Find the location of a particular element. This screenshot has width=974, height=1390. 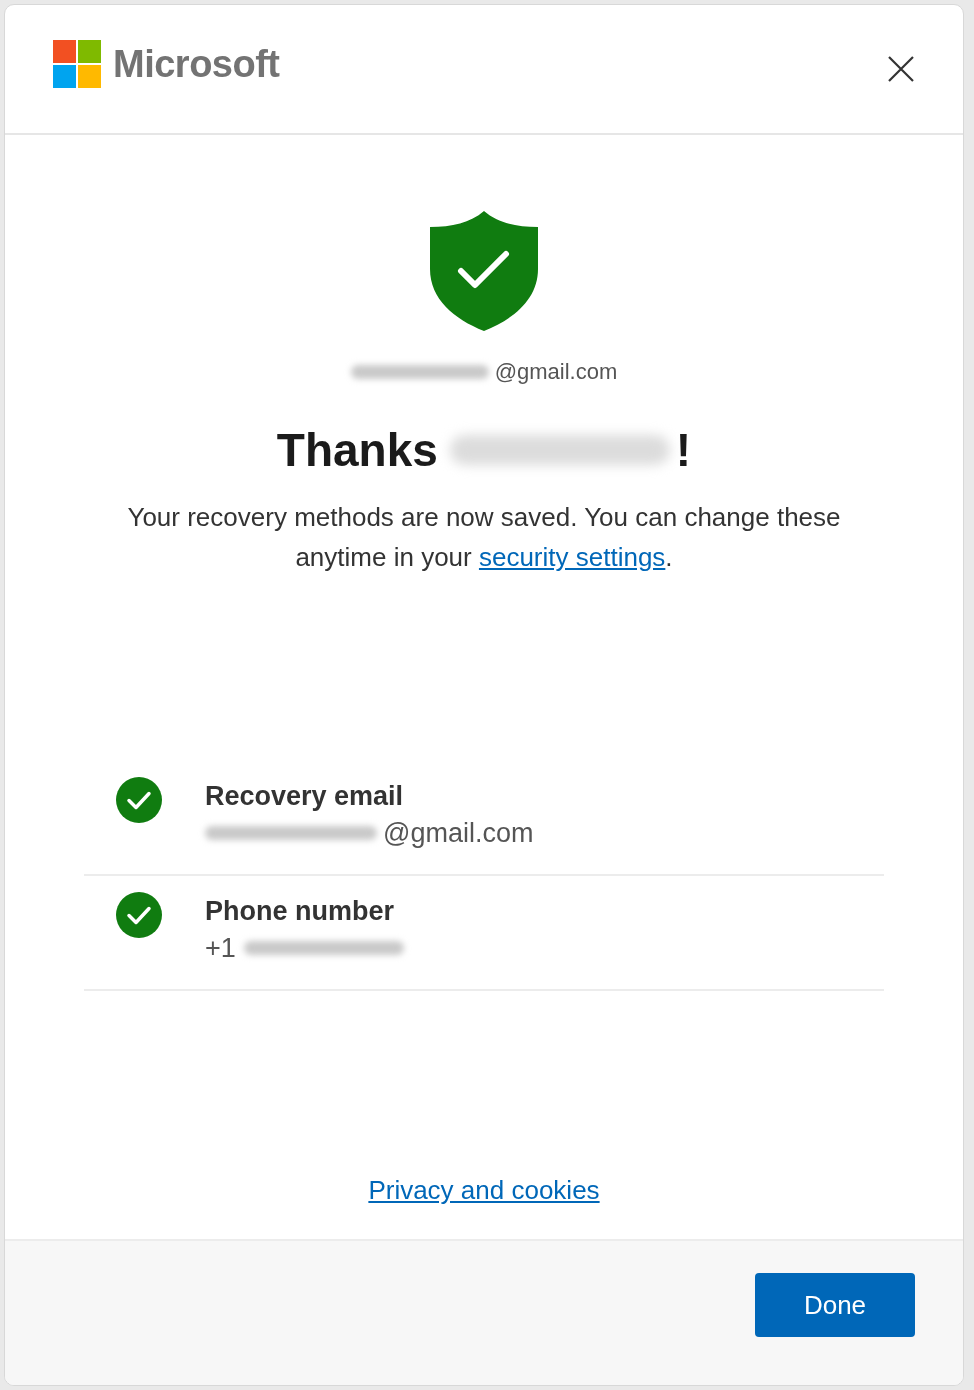

shield-check-icon is located at coordinates (484, 271).